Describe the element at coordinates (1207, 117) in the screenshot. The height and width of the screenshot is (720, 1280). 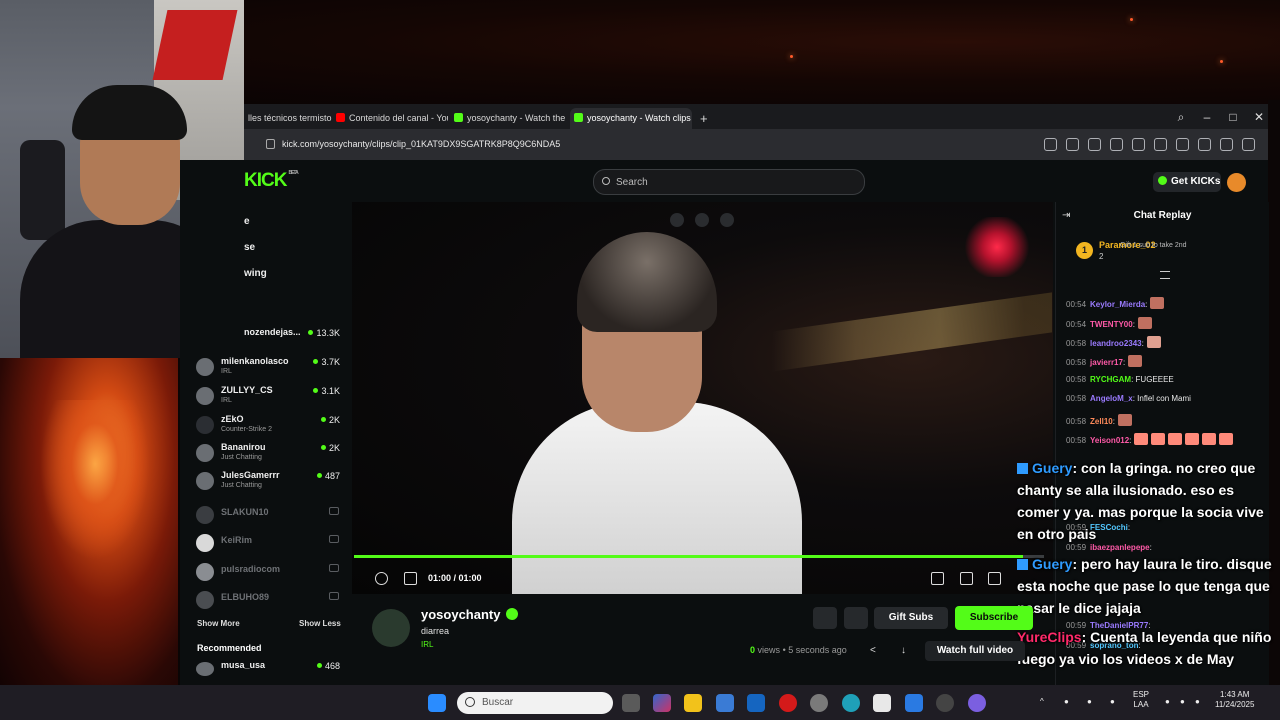
I see `minimize-icon: –` at that location.